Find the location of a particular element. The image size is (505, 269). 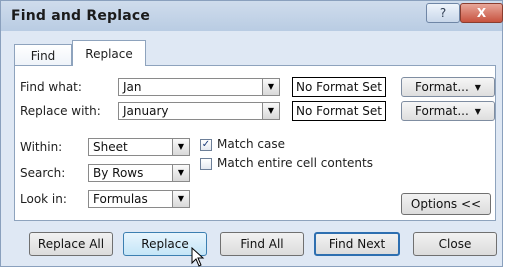

within-value: Sheet is located at coordinates (110, 147).